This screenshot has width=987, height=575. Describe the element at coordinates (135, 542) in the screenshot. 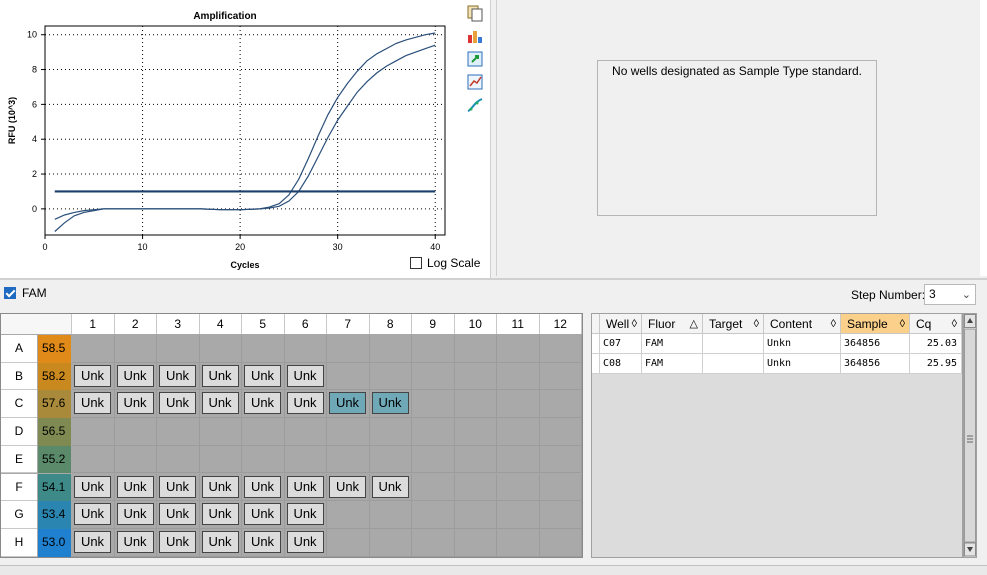

I see `plate-well-H2: Unk` at that location.